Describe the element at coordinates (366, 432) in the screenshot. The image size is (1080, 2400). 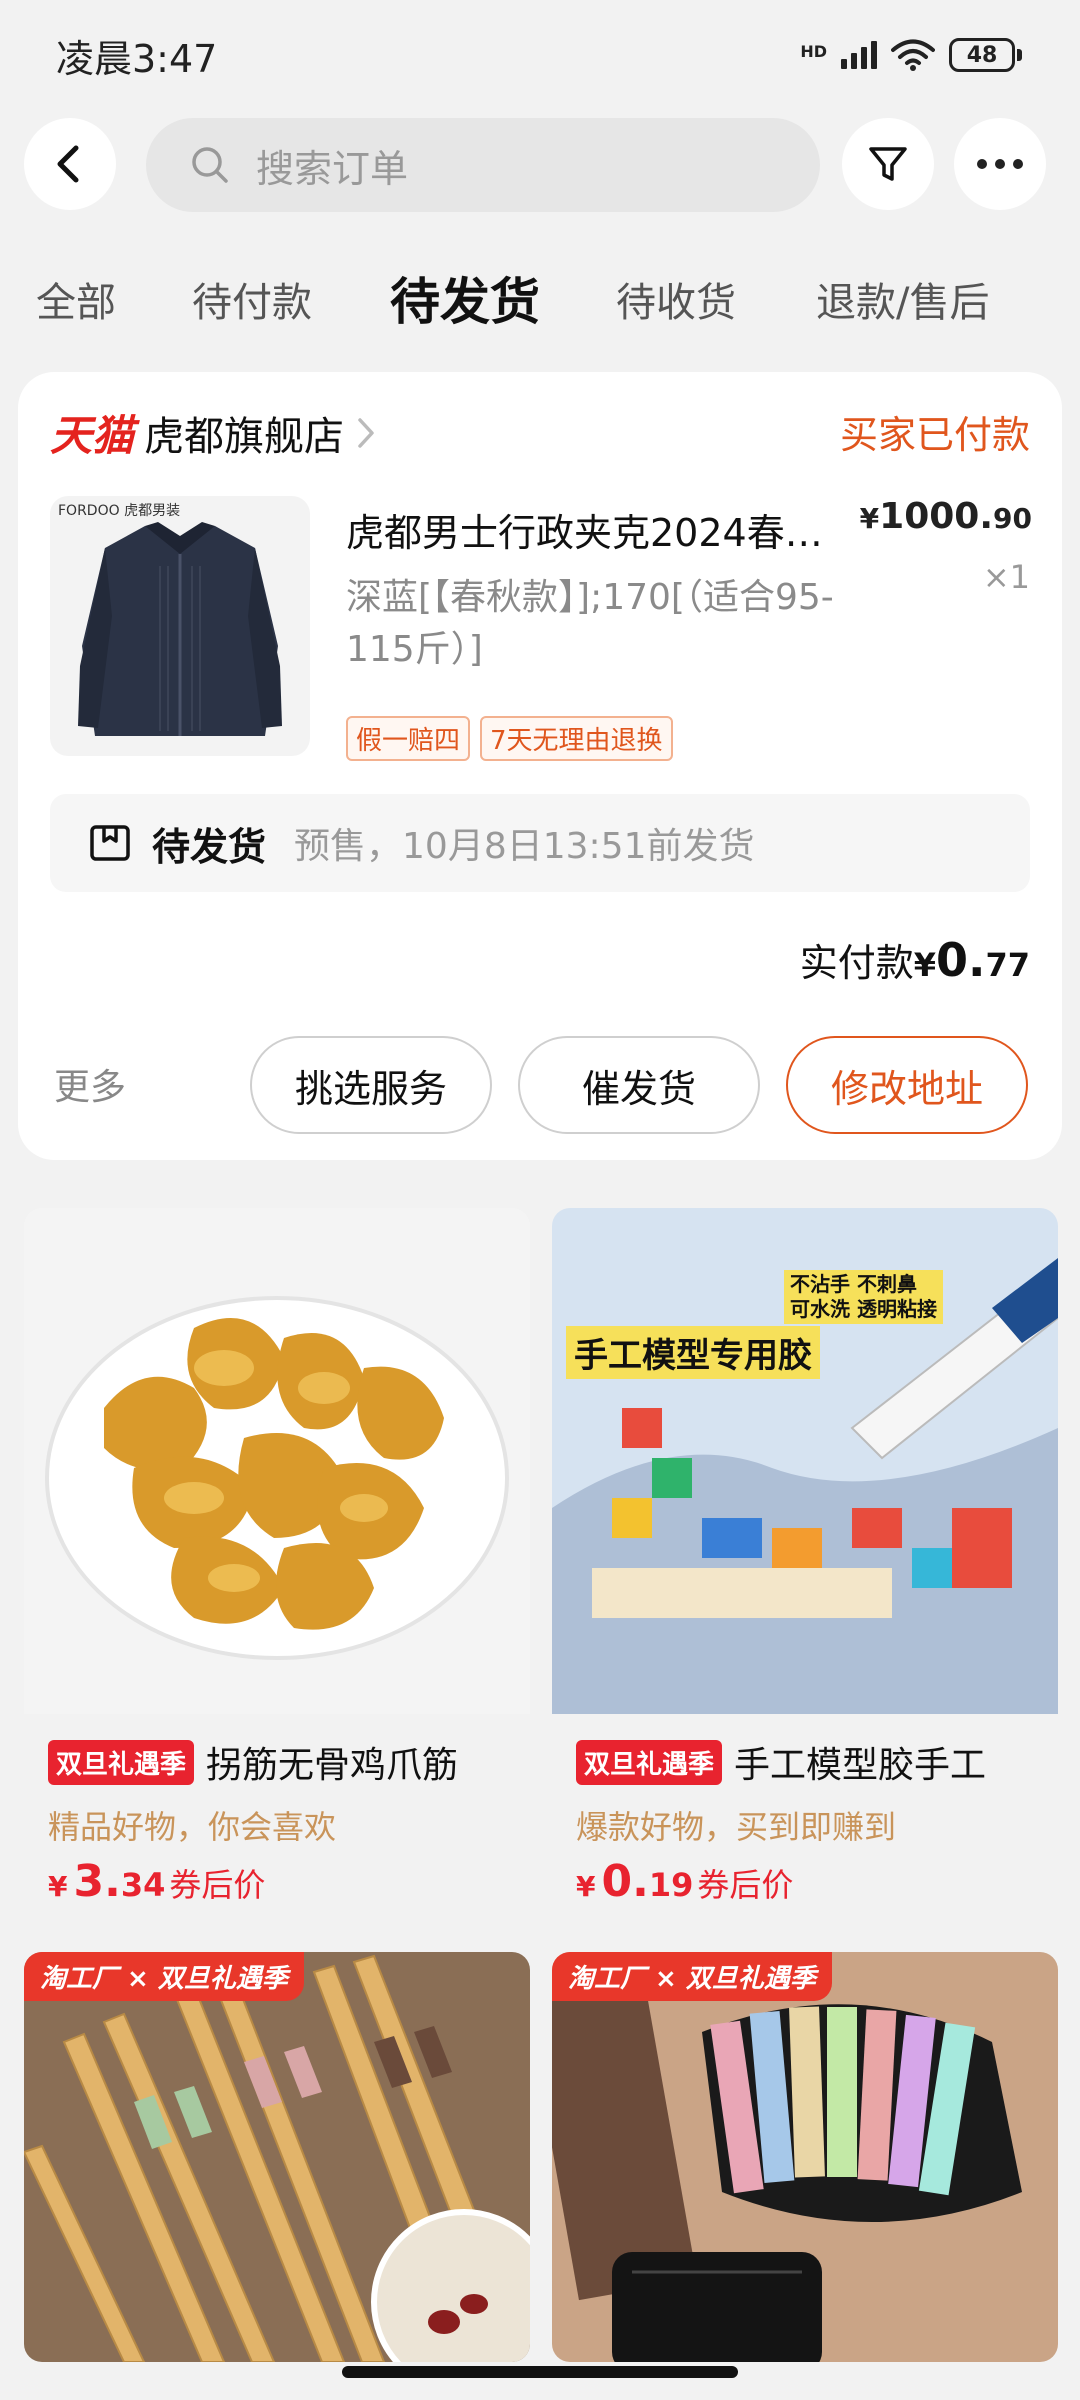
I see `chevron-right-icon` at that location.